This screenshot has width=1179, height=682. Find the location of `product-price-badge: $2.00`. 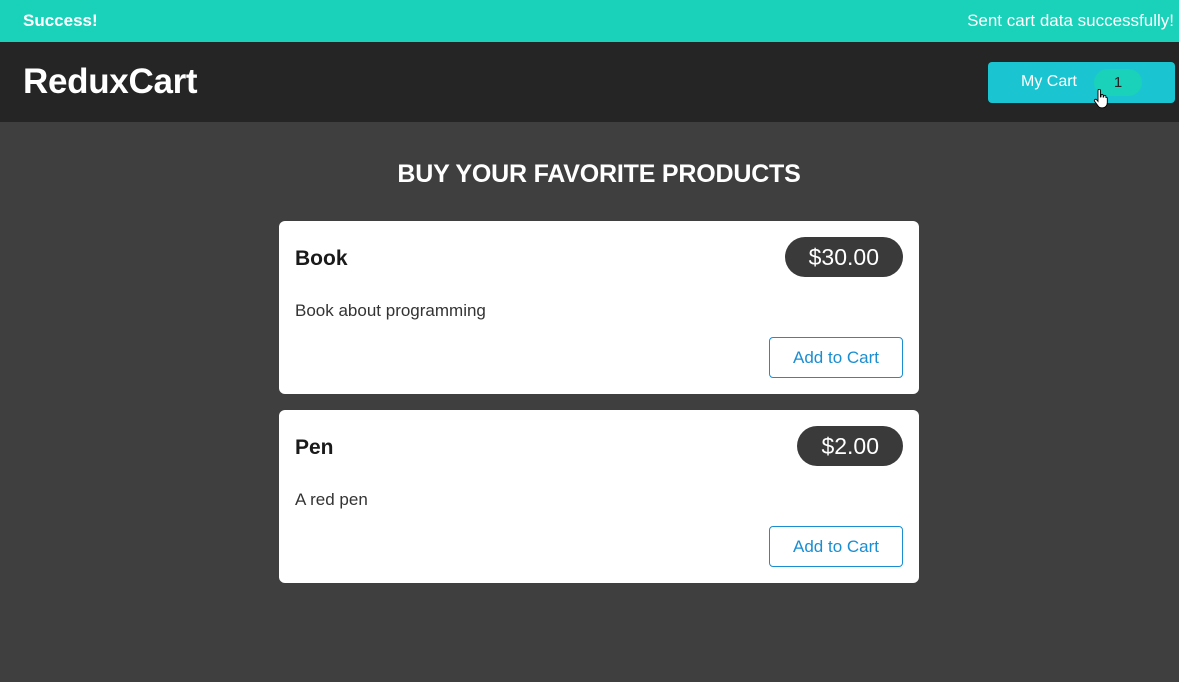

product-price-badge: $2.00 is located at coordinates (850, 446).